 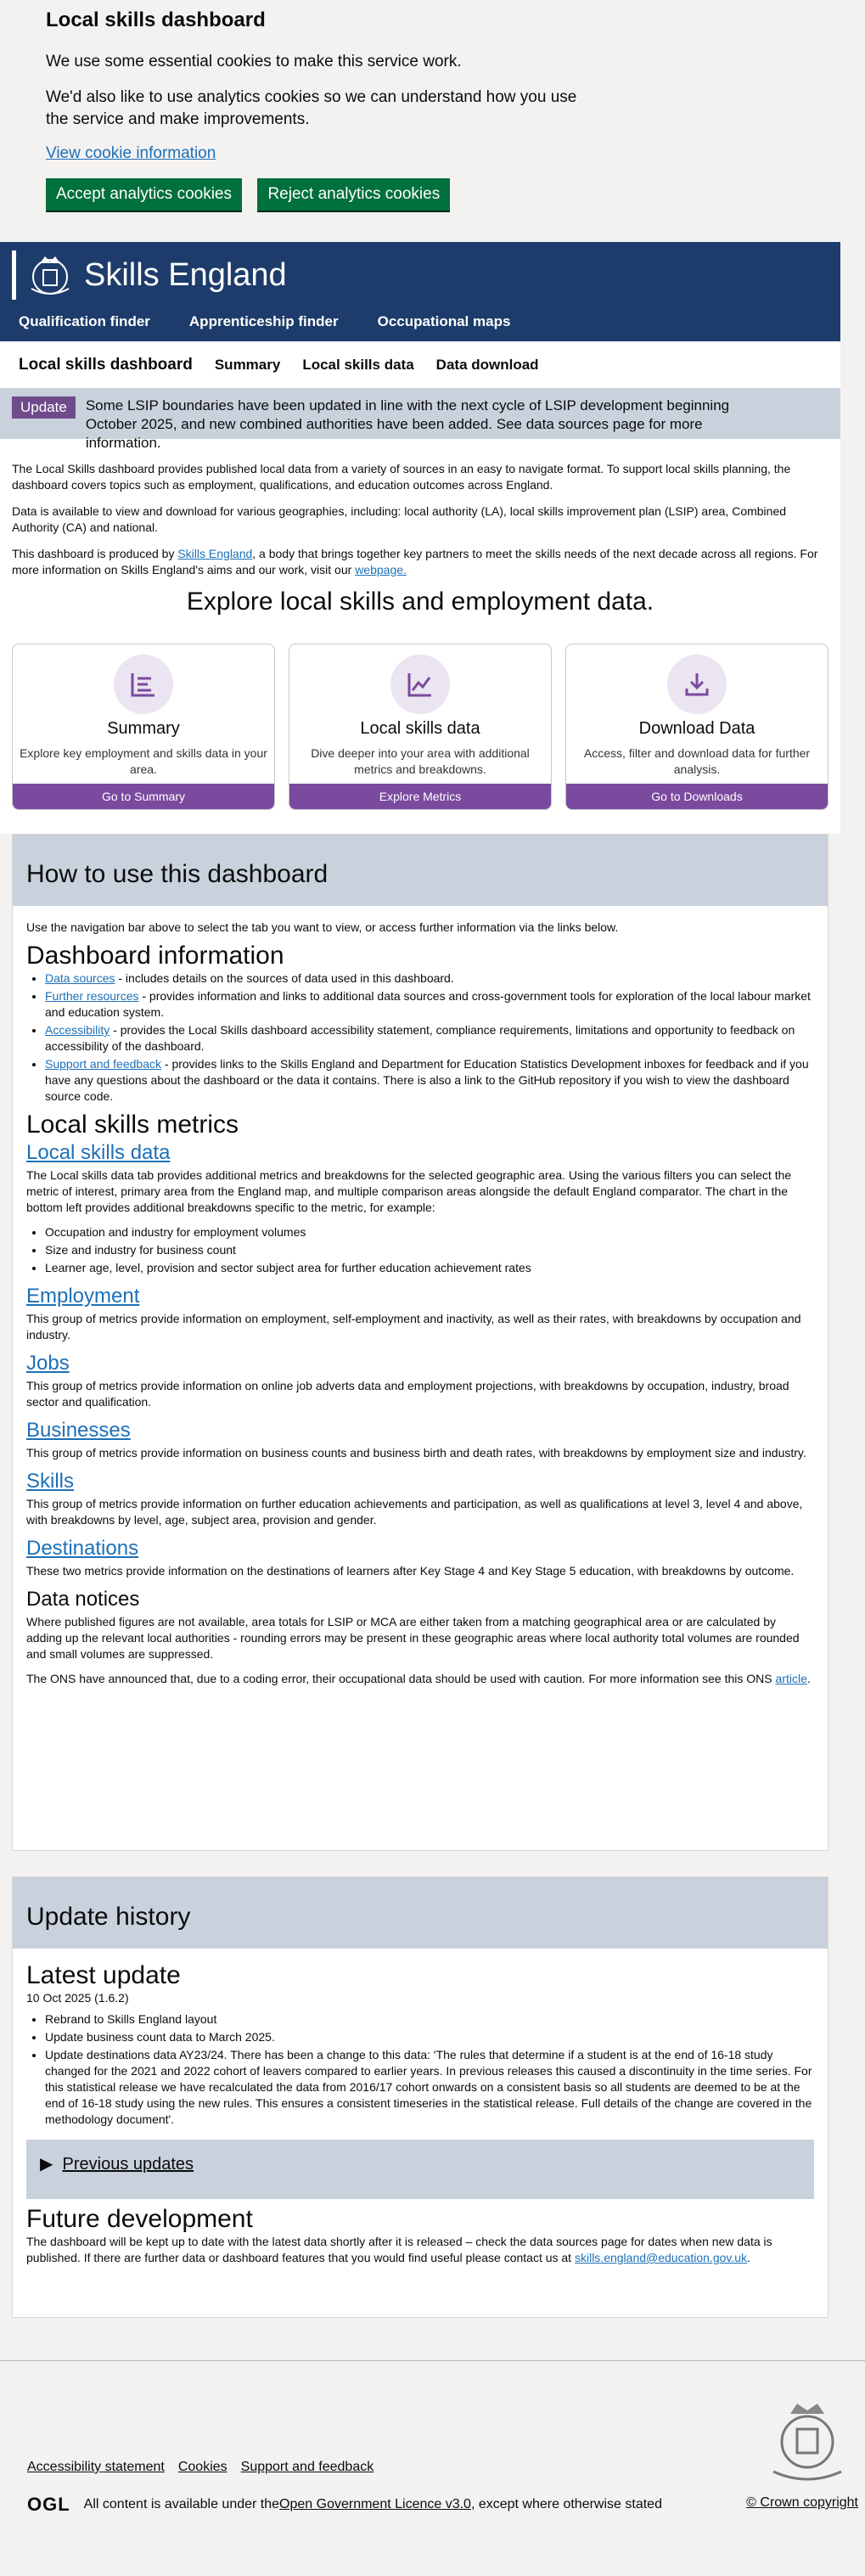 I want to click on destinations-link: Destinations, so click(x=82, y=1548).